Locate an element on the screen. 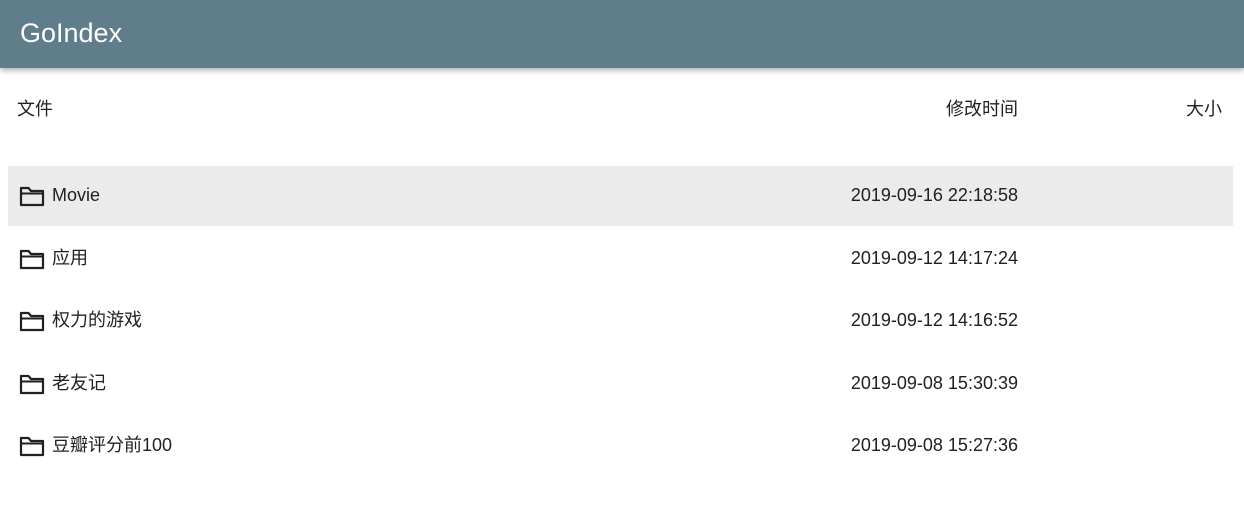 This screenshot has height=525, width=1244. file-row: 豆瓣评分前100 2019-09-08 15:27:36 is located at coordinates (620, 446).